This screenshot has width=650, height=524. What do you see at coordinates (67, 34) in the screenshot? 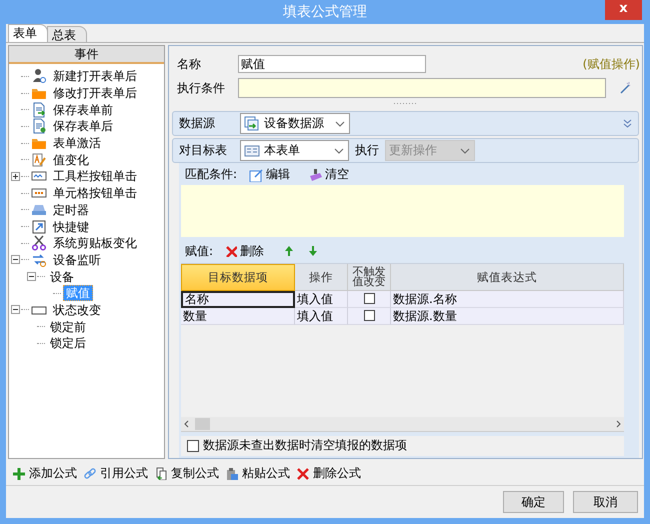
I see `tab: 总表` at bounding box center [67, 34].